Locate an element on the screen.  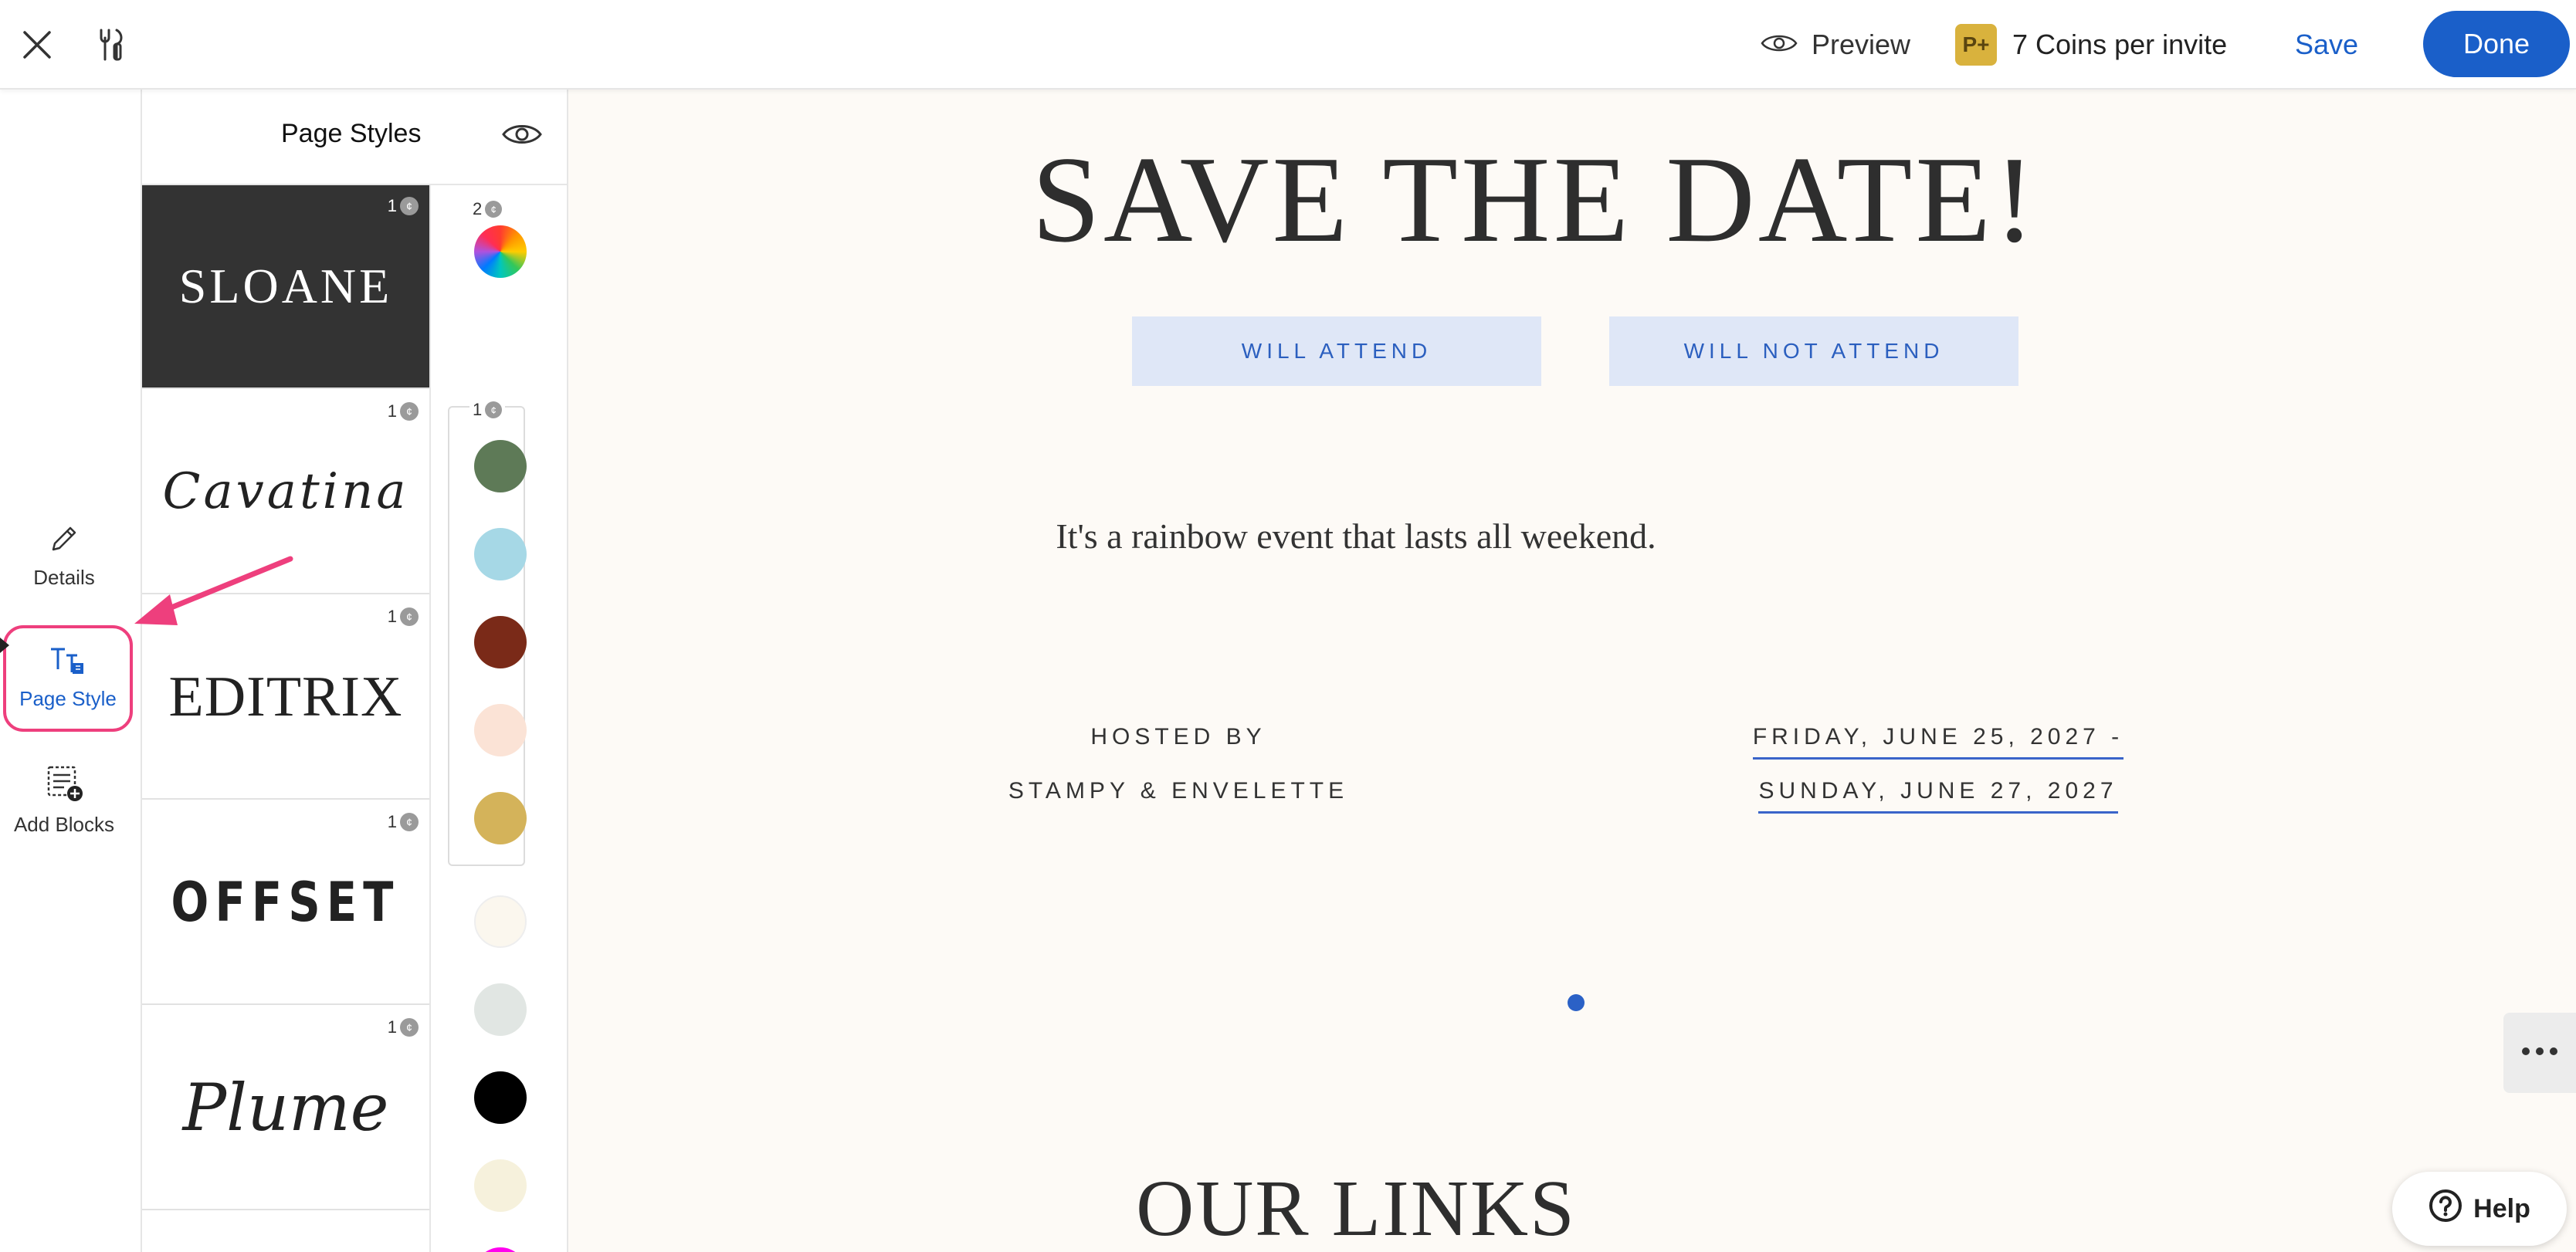
help-button: Help is located at coordinates (2479, 1209).